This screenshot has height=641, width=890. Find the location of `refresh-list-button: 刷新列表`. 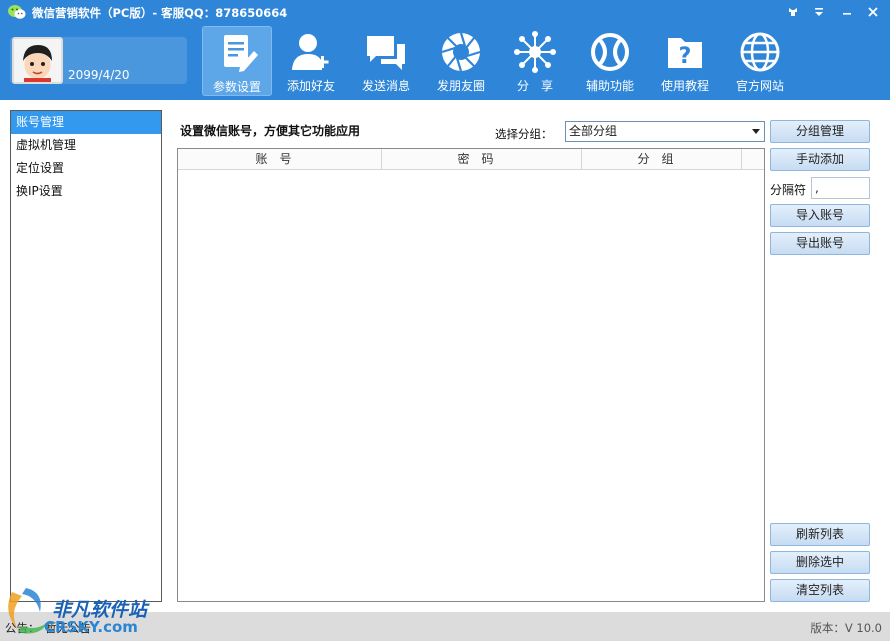

refresh-list-button: 刷新列表 is located at coordinates (820, 534).